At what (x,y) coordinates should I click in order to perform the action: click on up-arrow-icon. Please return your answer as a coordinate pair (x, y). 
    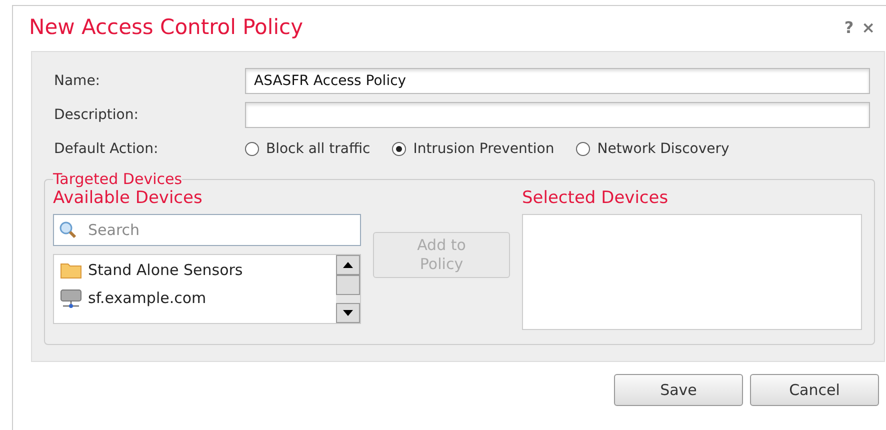
    Looking at the image, I should click on (348, 265).